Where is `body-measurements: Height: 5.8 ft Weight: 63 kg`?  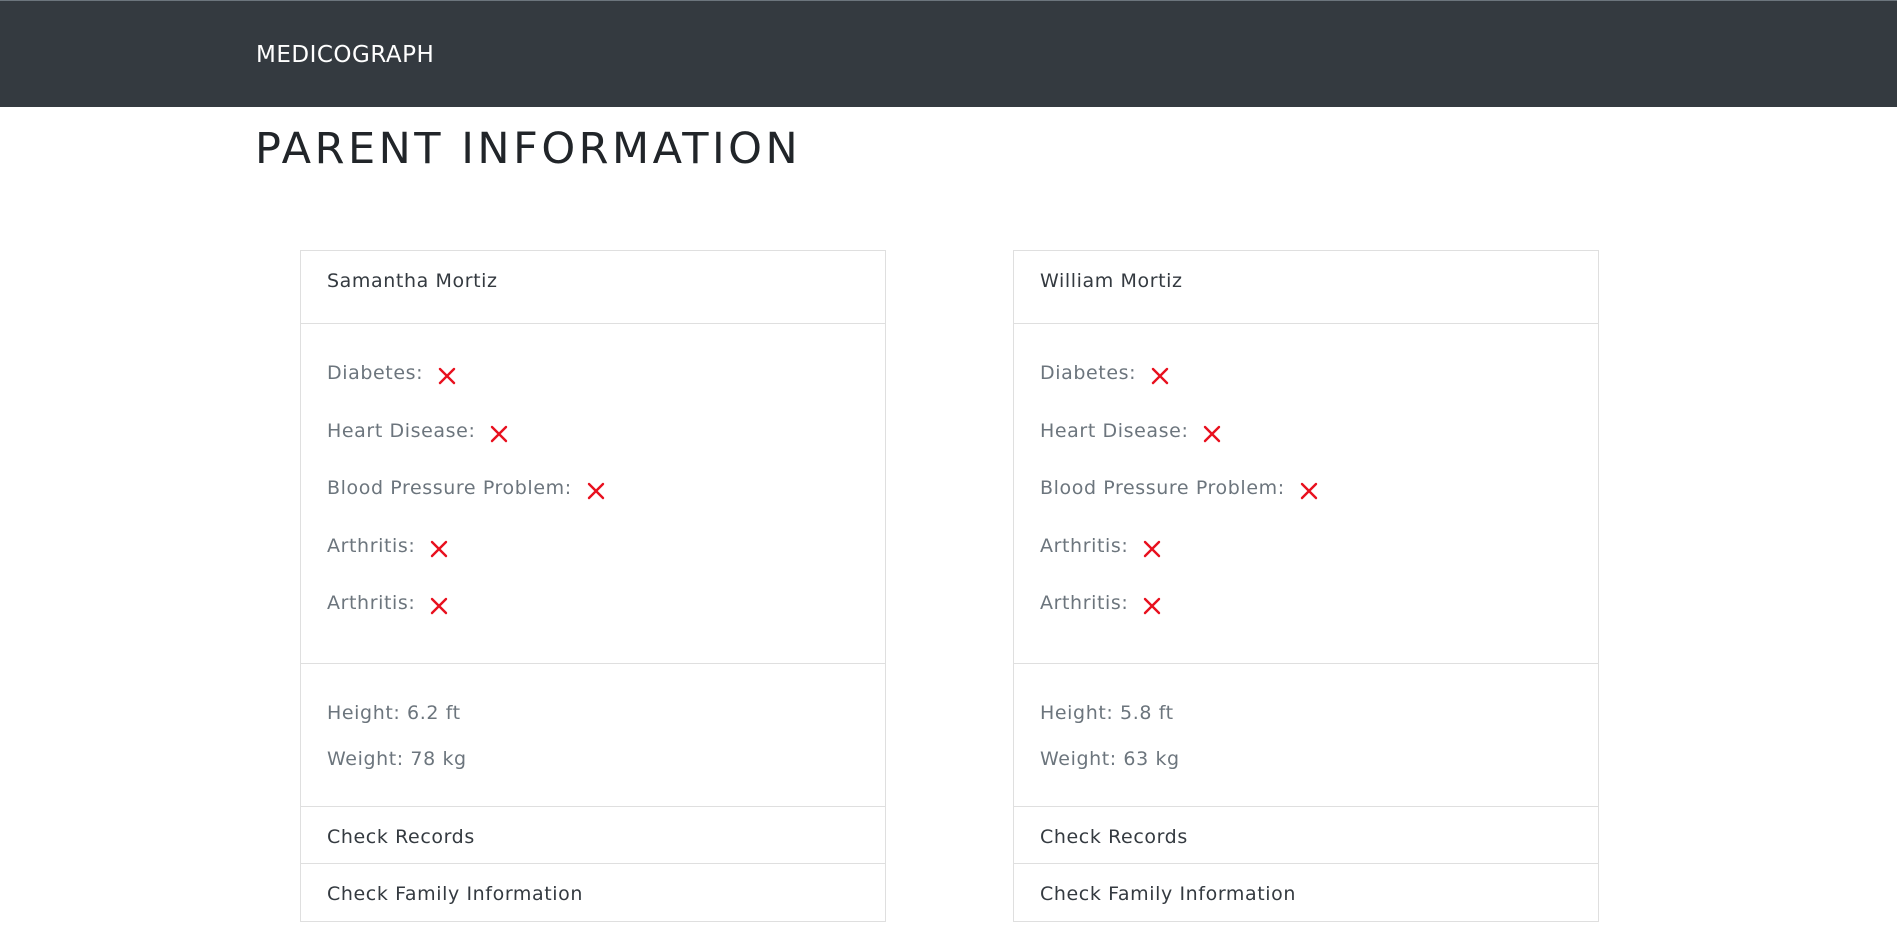
body-measurements: Height: 5.8 ft Weight: 63 kg is located at coordinates (1306, 735).